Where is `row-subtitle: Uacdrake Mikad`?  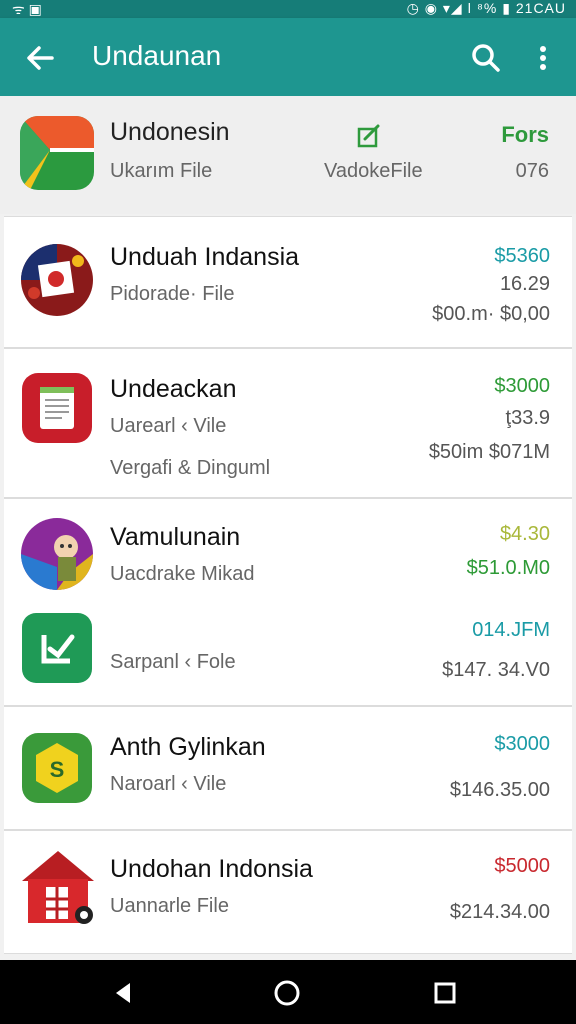 row-subtitle: Uacdrake Mikad is located at coordinates (182, 574).